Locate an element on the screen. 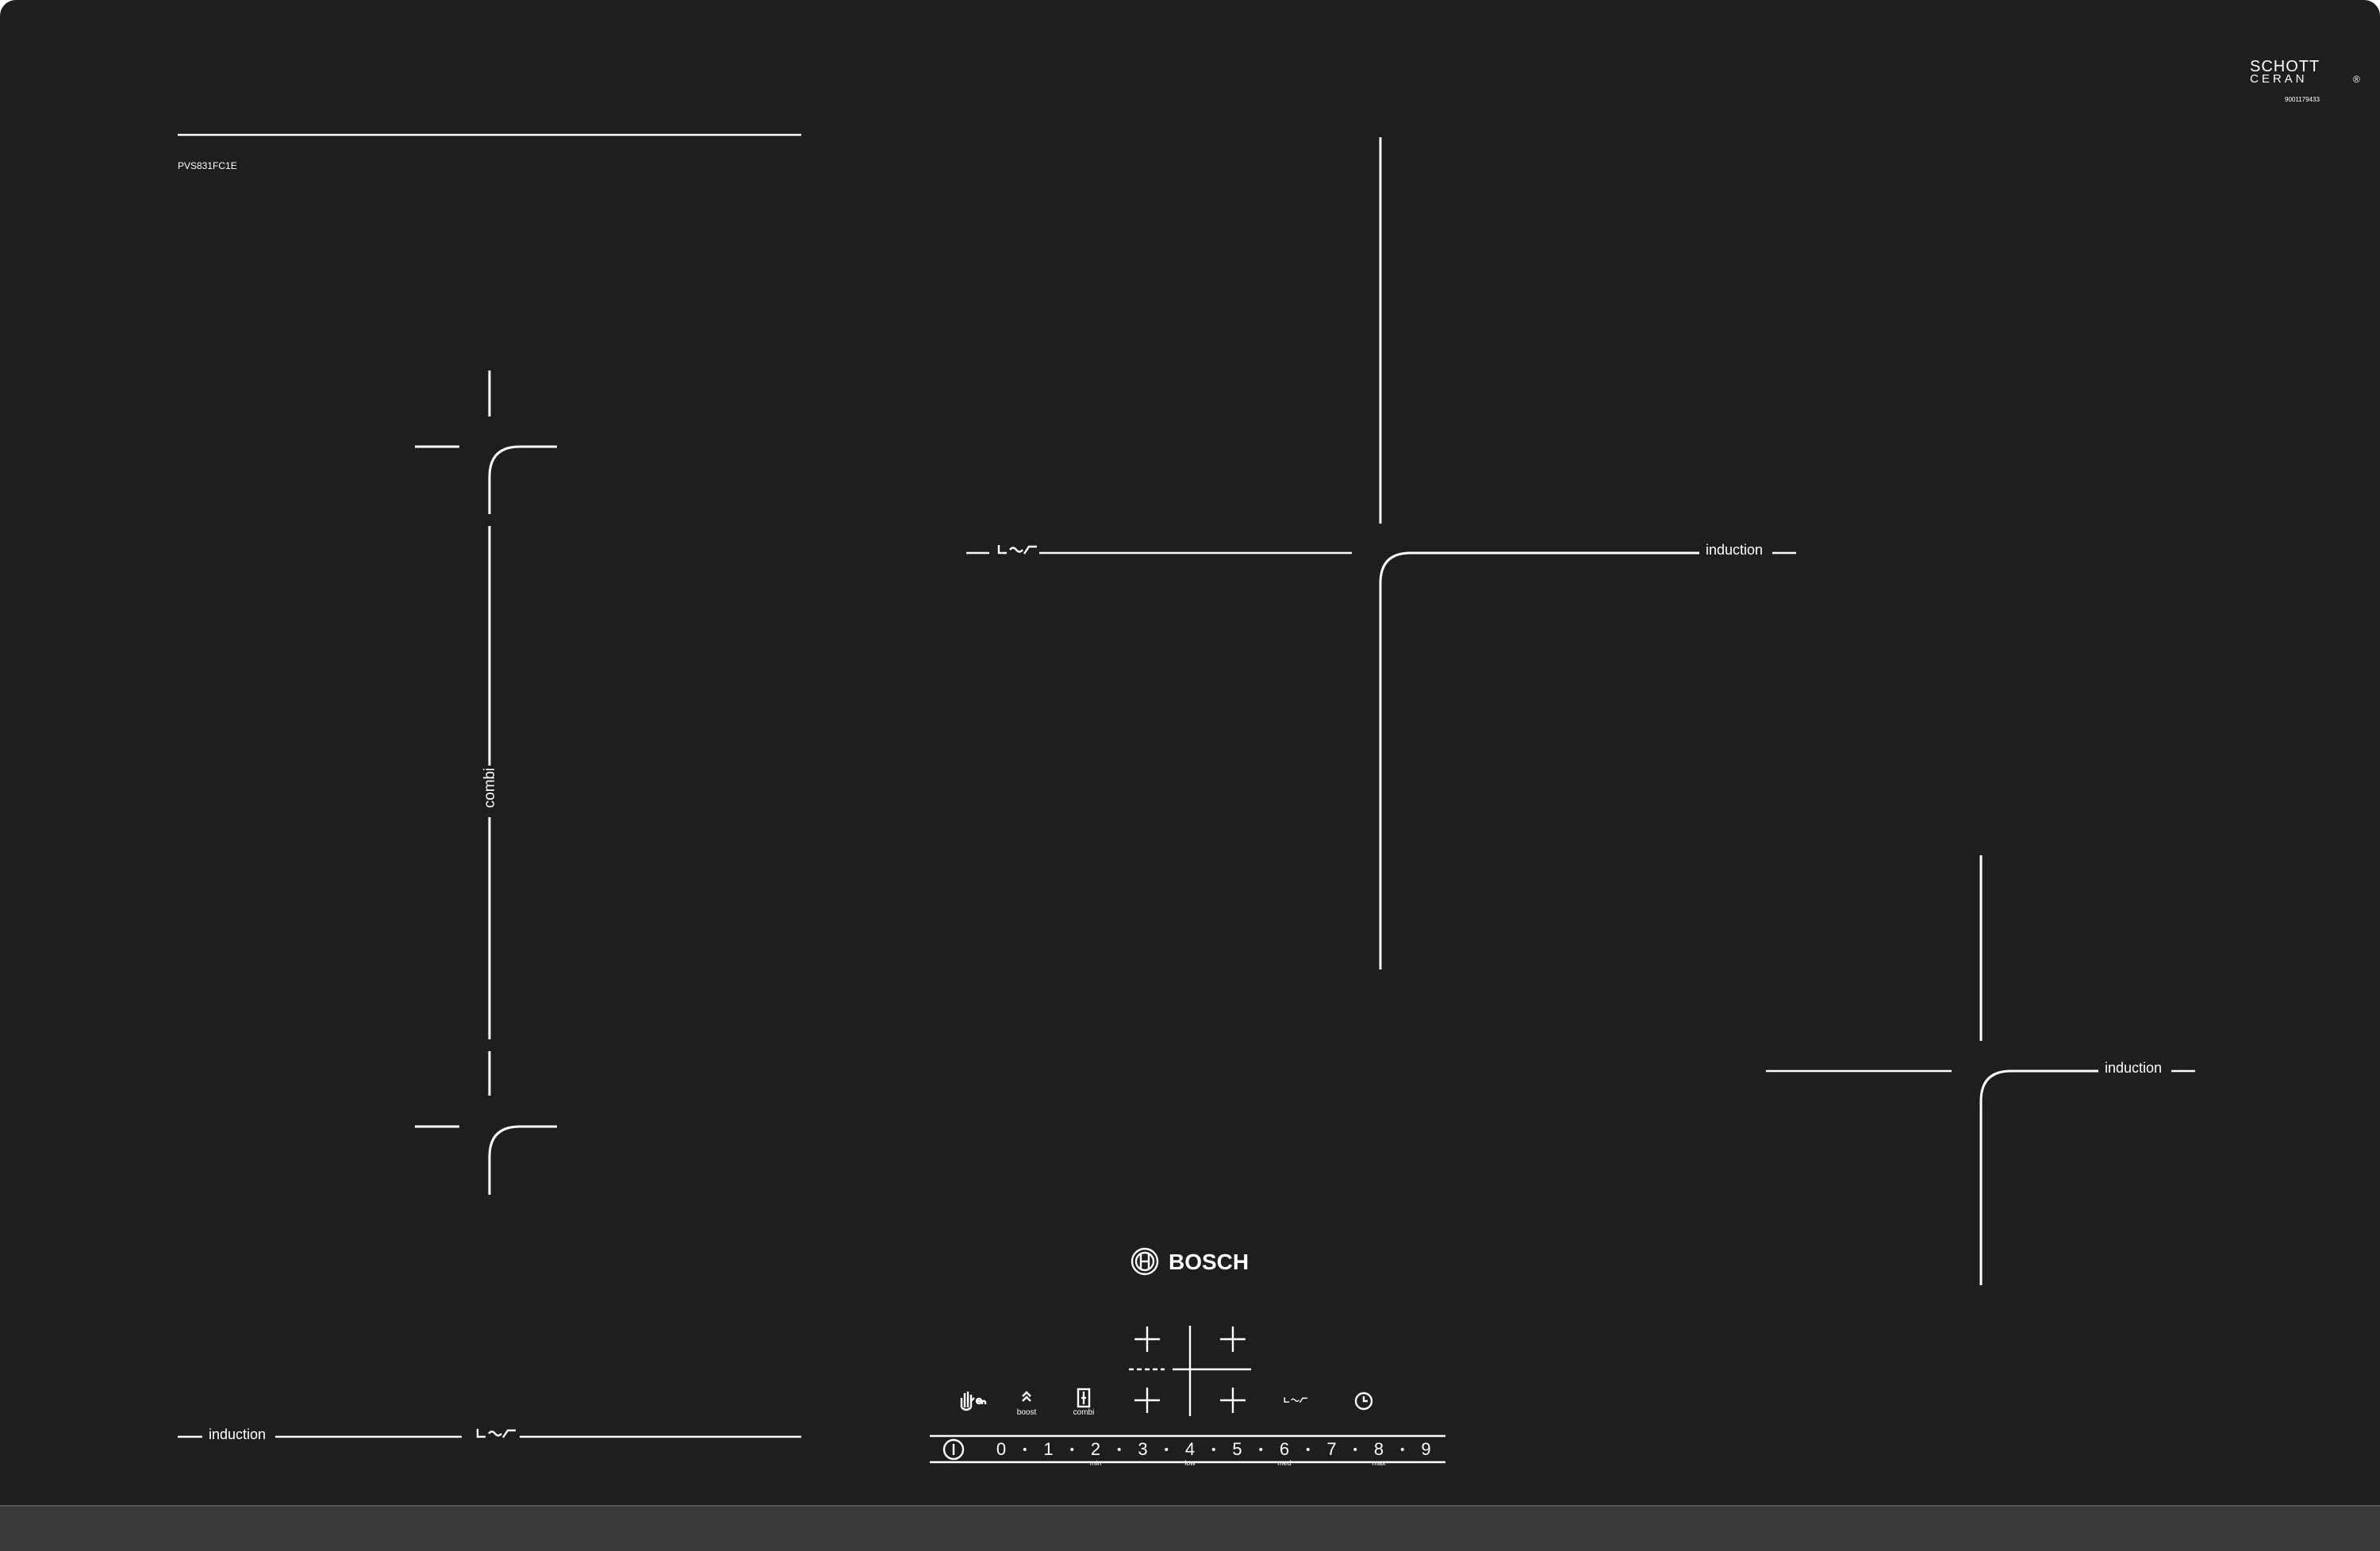  model-number: PVS831FC1E is located at coordinates (207, 165).